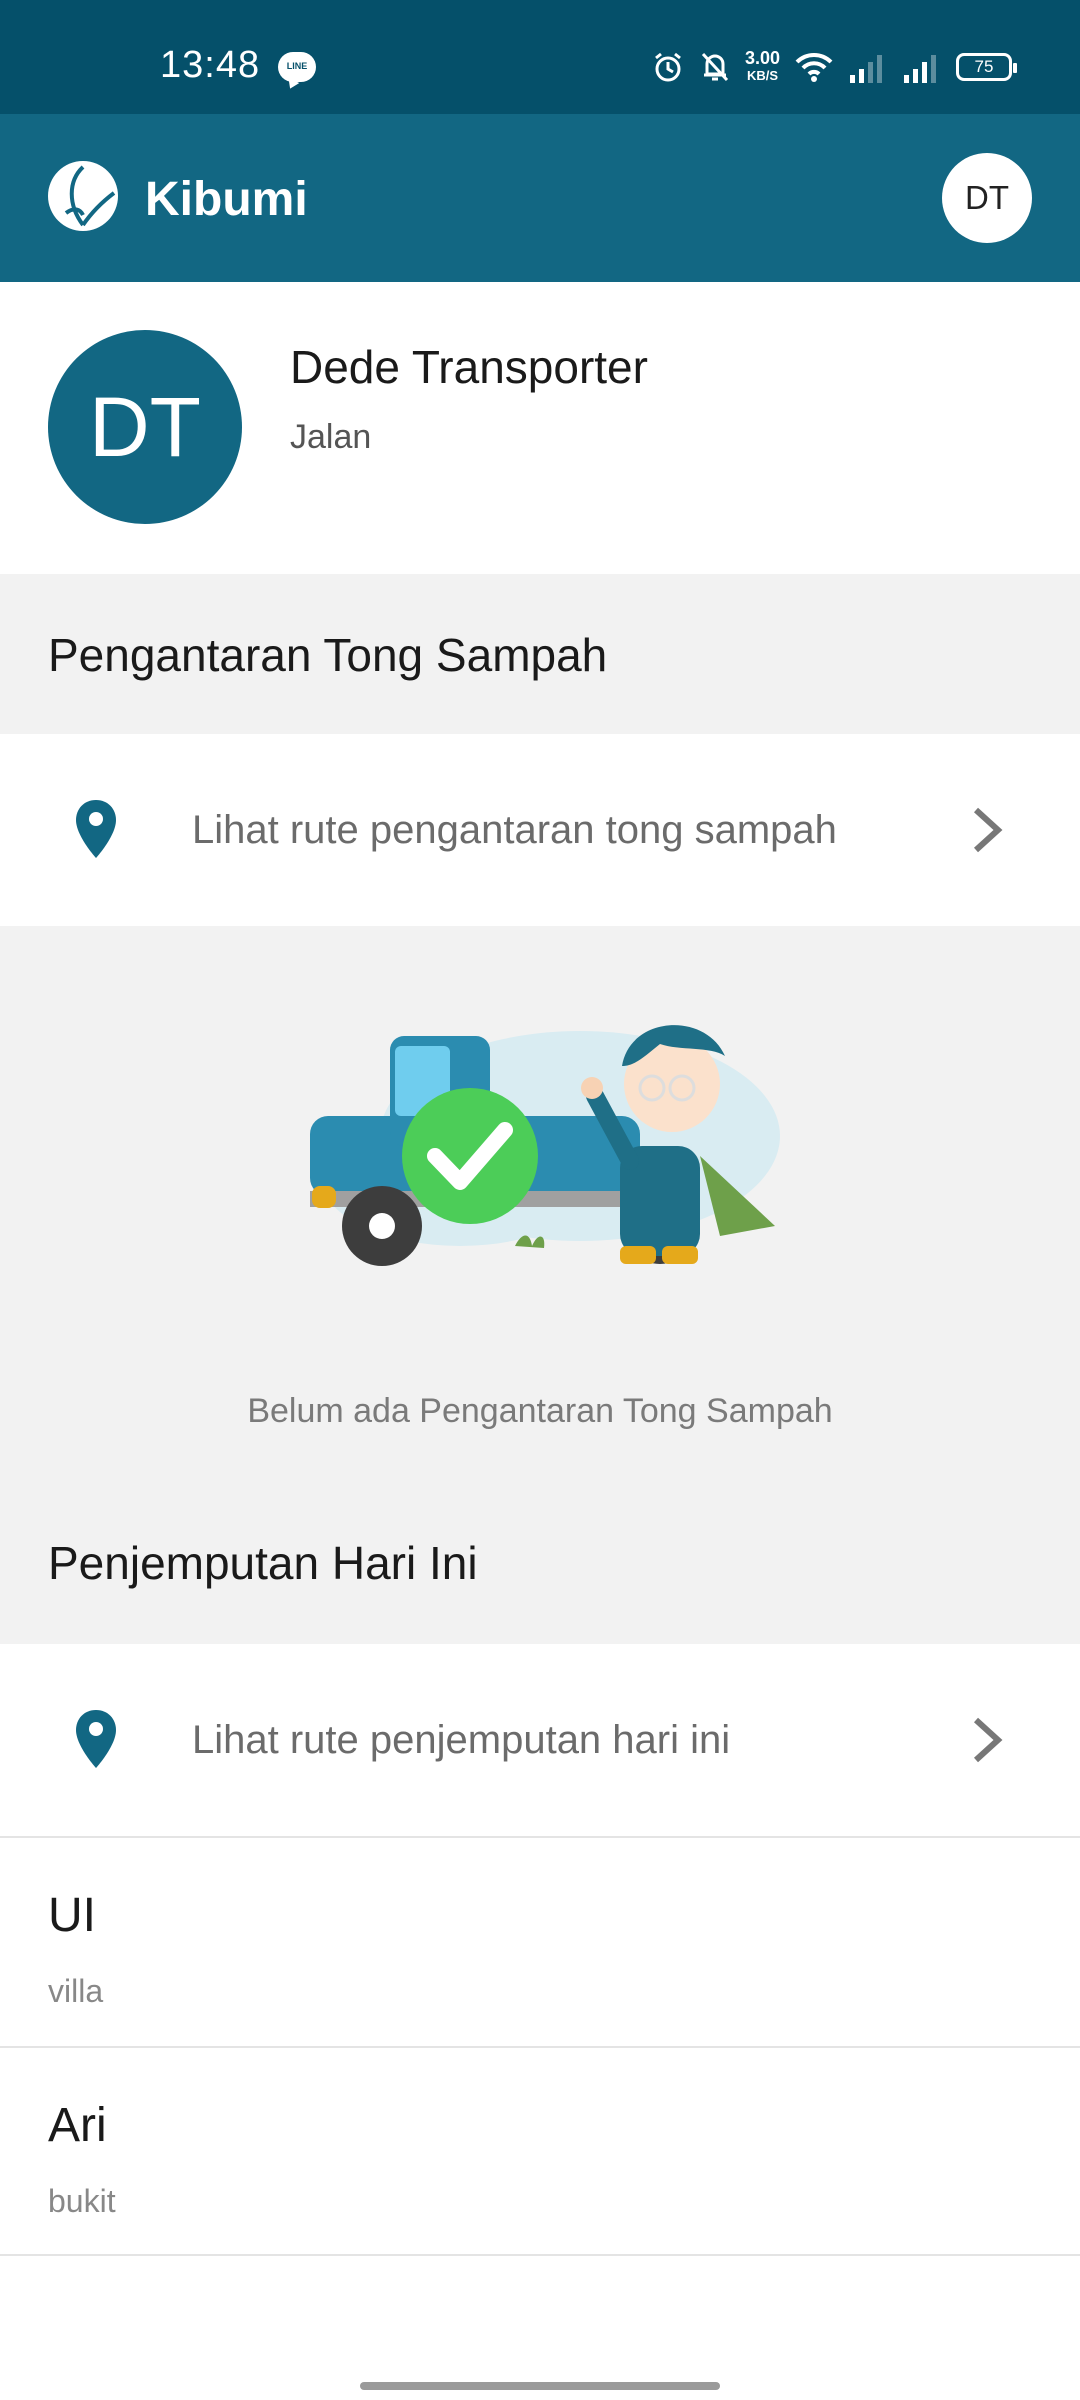 The image size is (1080, 2400). I want to click on delivery-empty-text: Belum ada Pengantaran Tong Sampah, so click(540, 1411).